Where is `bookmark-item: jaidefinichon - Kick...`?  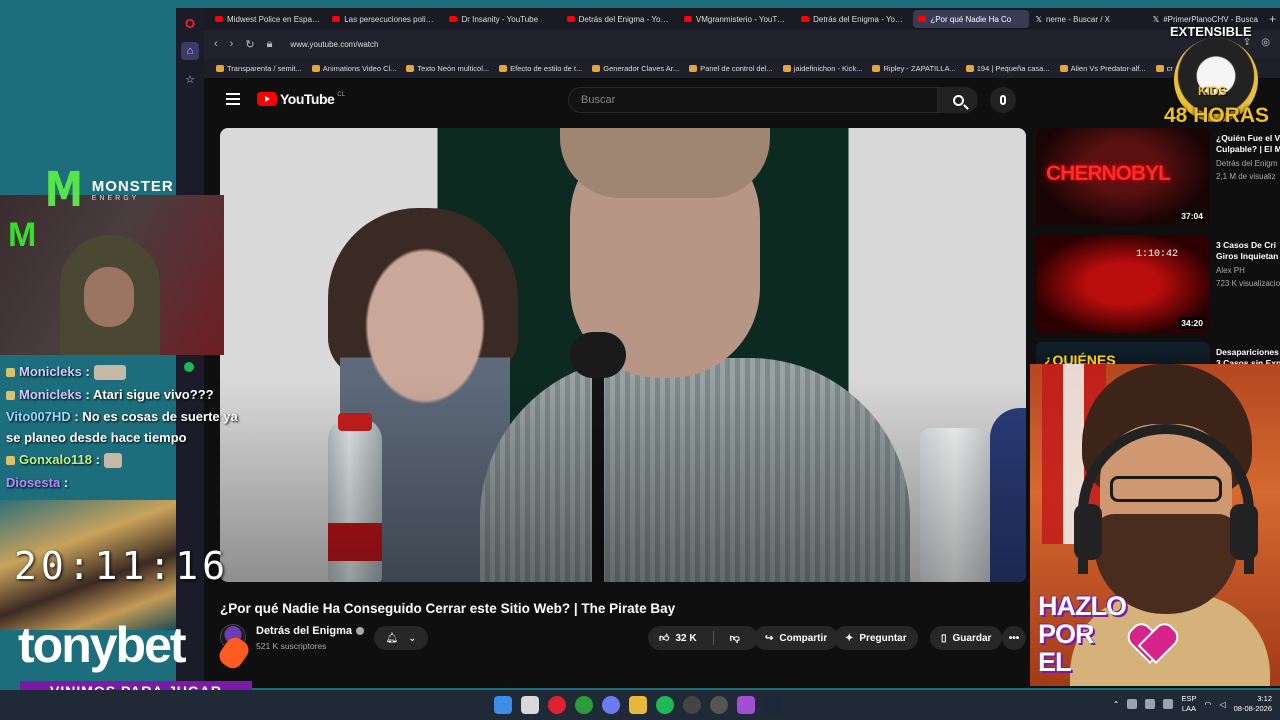 bookmark-item: jaidefinichon - Kick... is located at coordinates (822, 68).